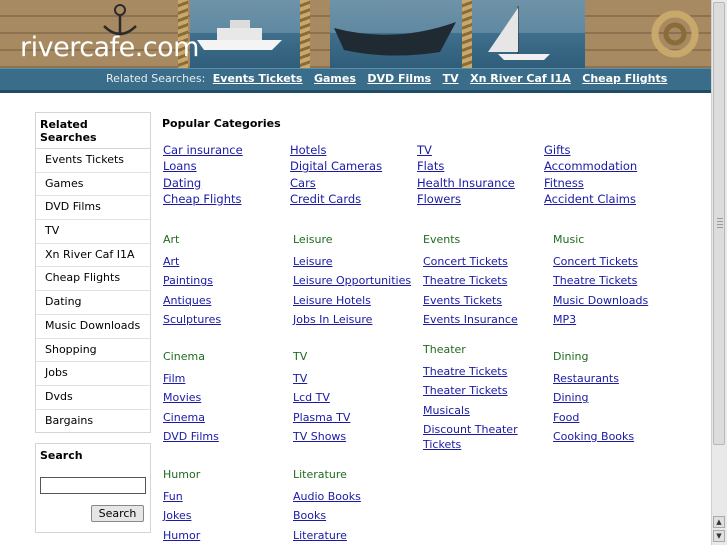  I want to click on vertical-scrollbar: ▲ ▼, so click(719, 272).